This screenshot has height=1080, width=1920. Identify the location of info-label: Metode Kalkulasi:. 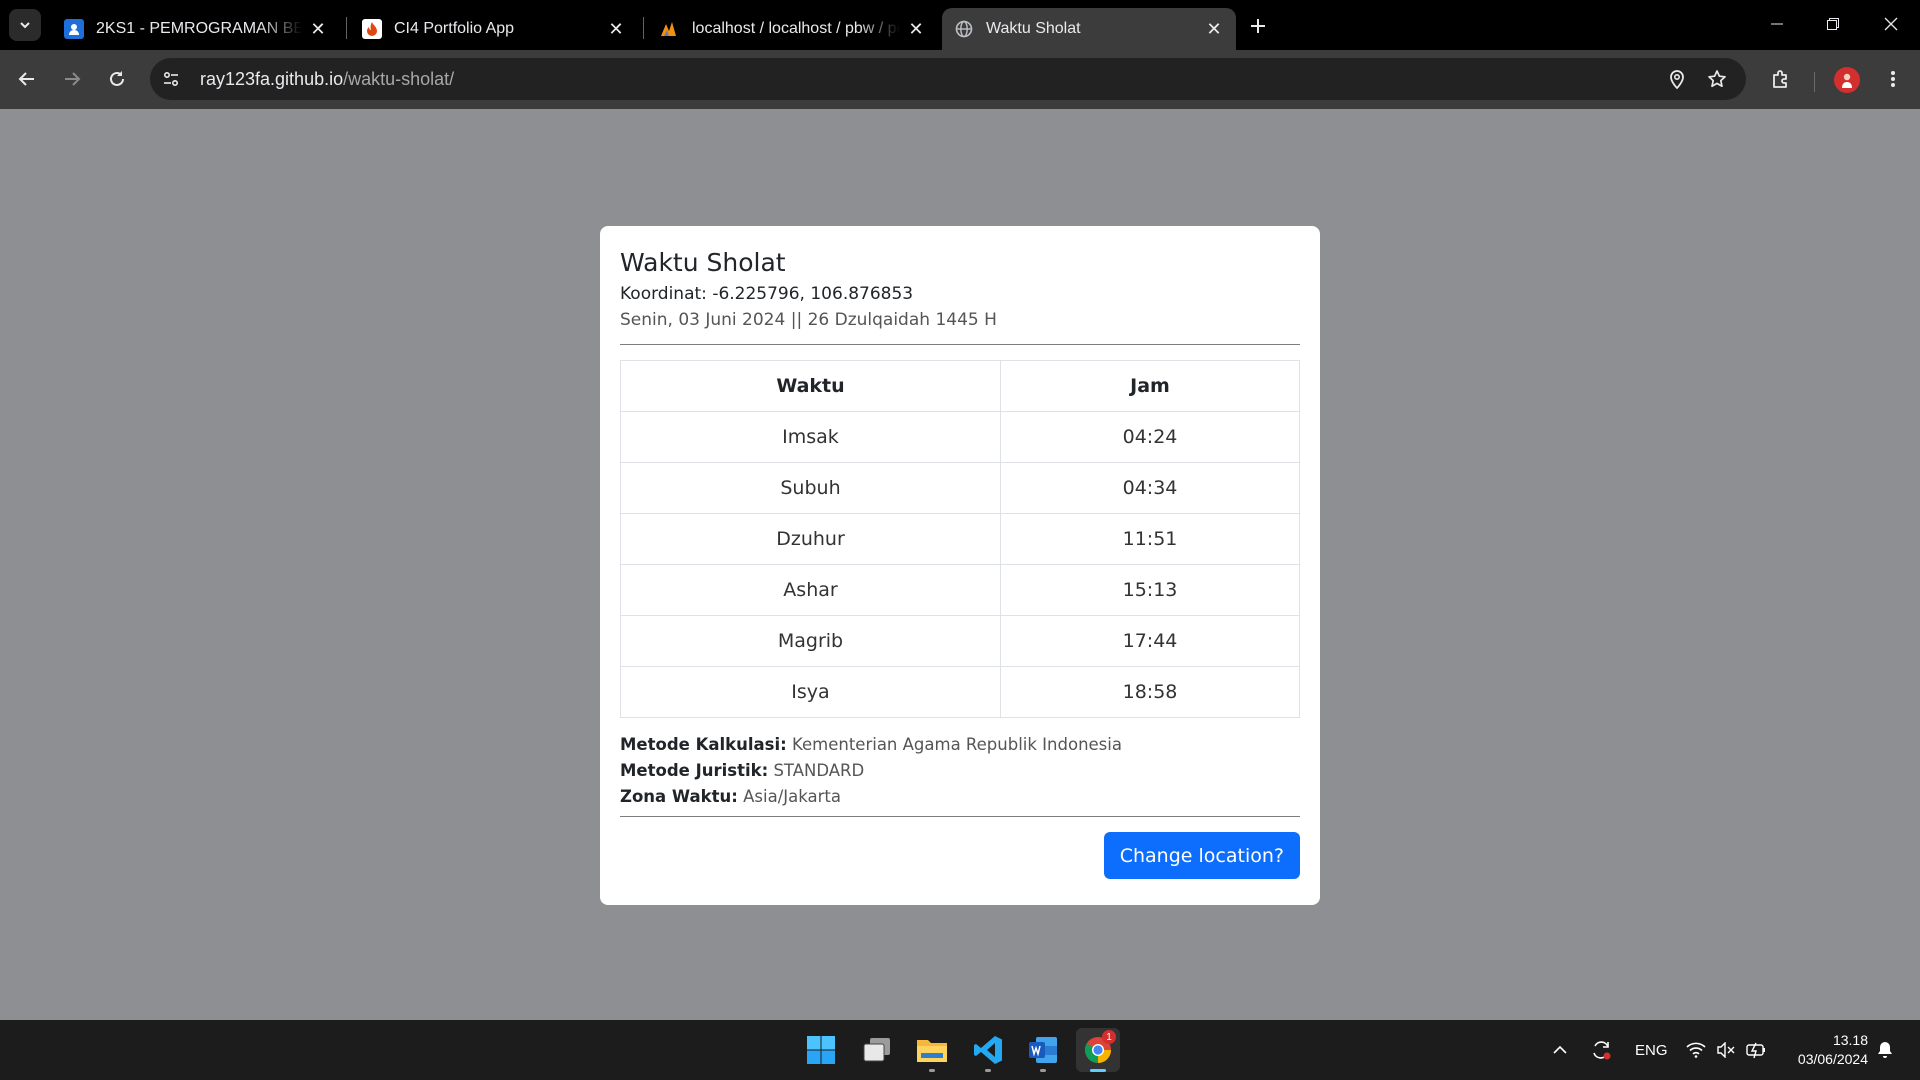
(703, 744).